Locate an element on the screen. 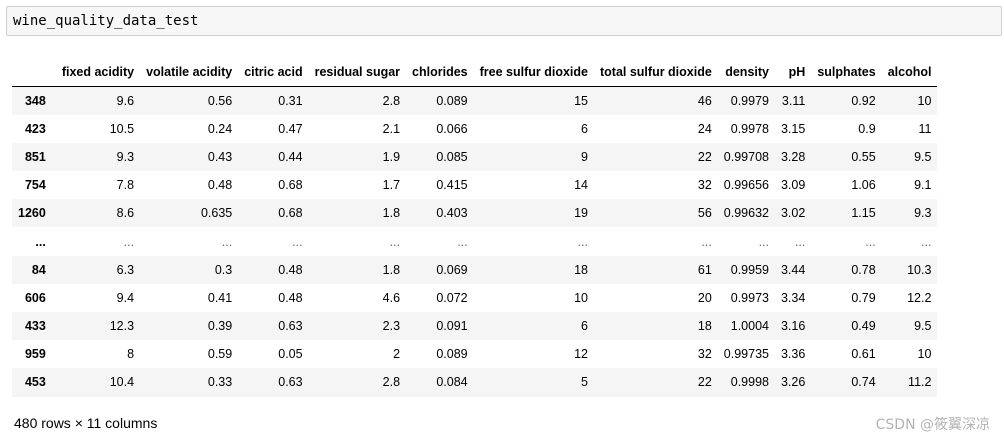 The image size is (1004, 443). column-header: citric acid is located at coordinates (273, 72).